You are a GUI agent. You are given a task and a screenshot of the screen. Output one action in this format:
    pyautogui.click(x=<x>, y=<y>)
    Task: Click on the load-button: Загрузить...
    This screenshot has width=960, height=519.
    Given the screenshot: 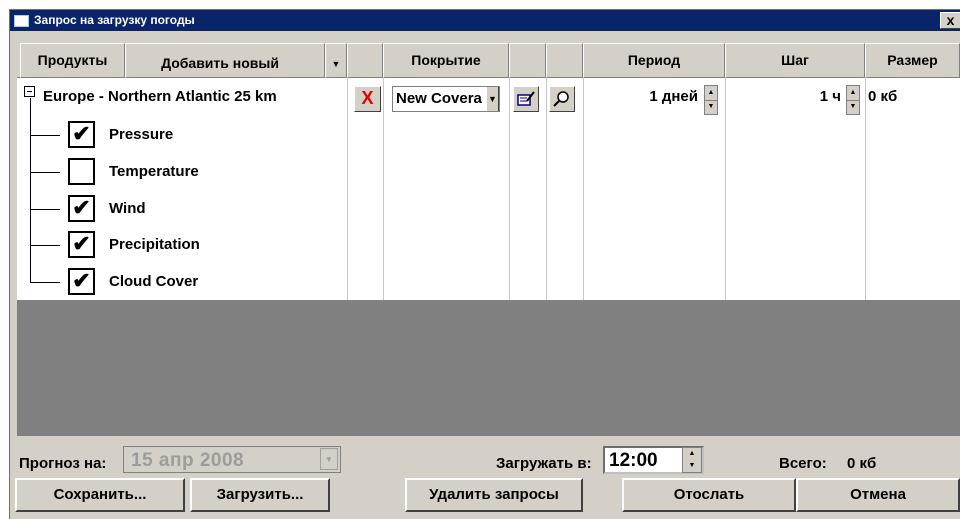 What is the action you would take?
    pyautogui.click(x=260, y=495)
    